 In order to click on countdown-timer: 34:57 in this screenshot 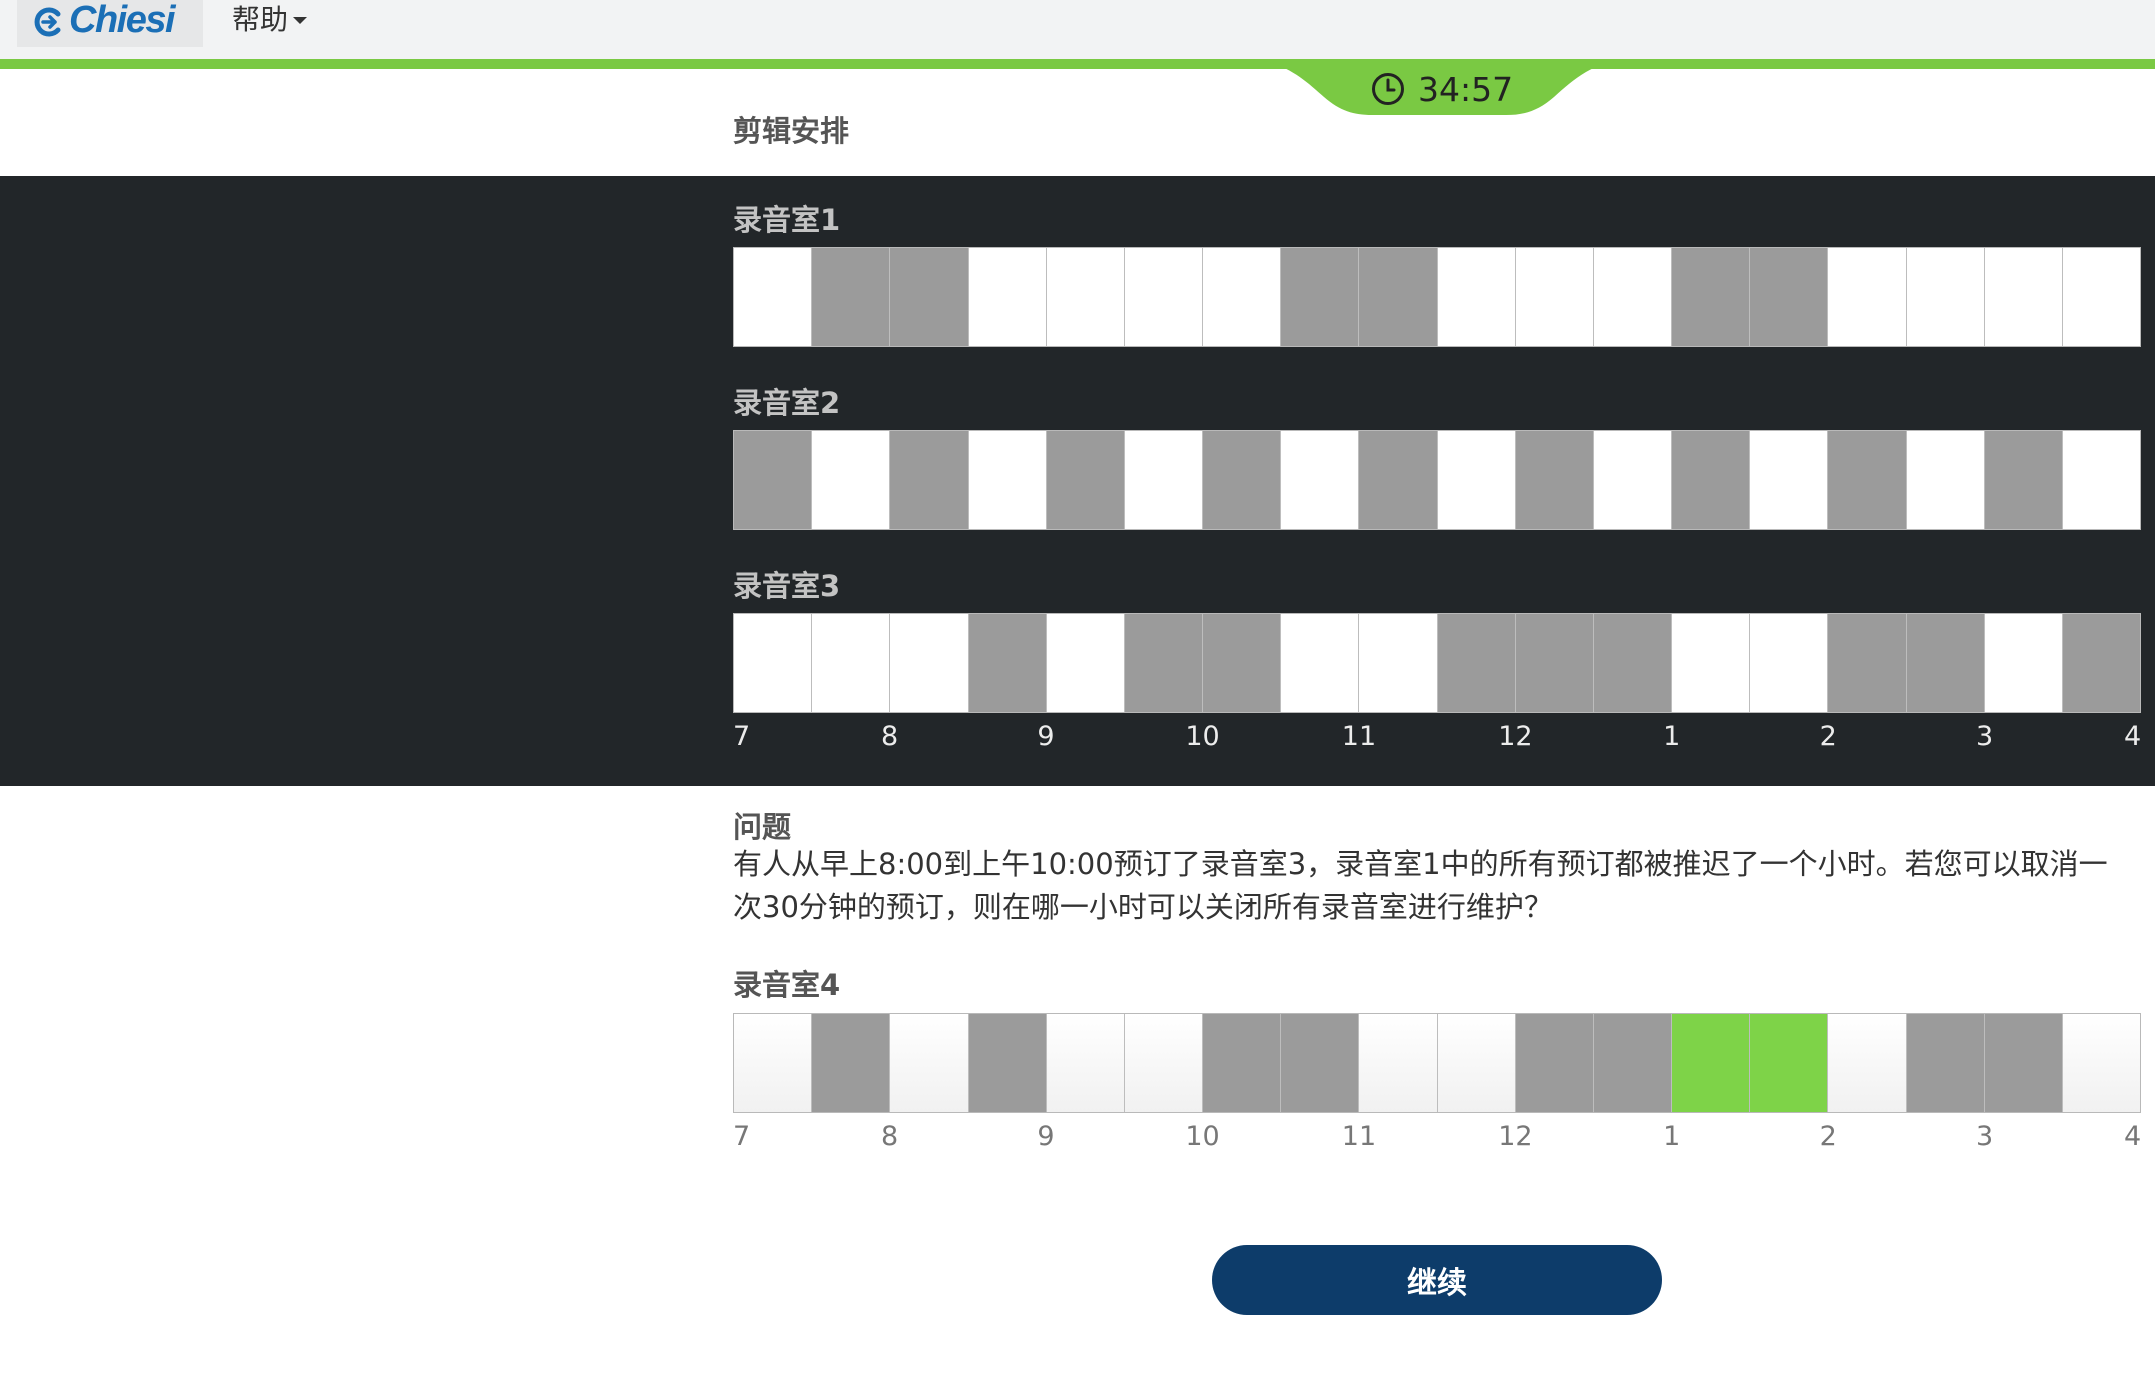, I will do `click(1441, 89)`.